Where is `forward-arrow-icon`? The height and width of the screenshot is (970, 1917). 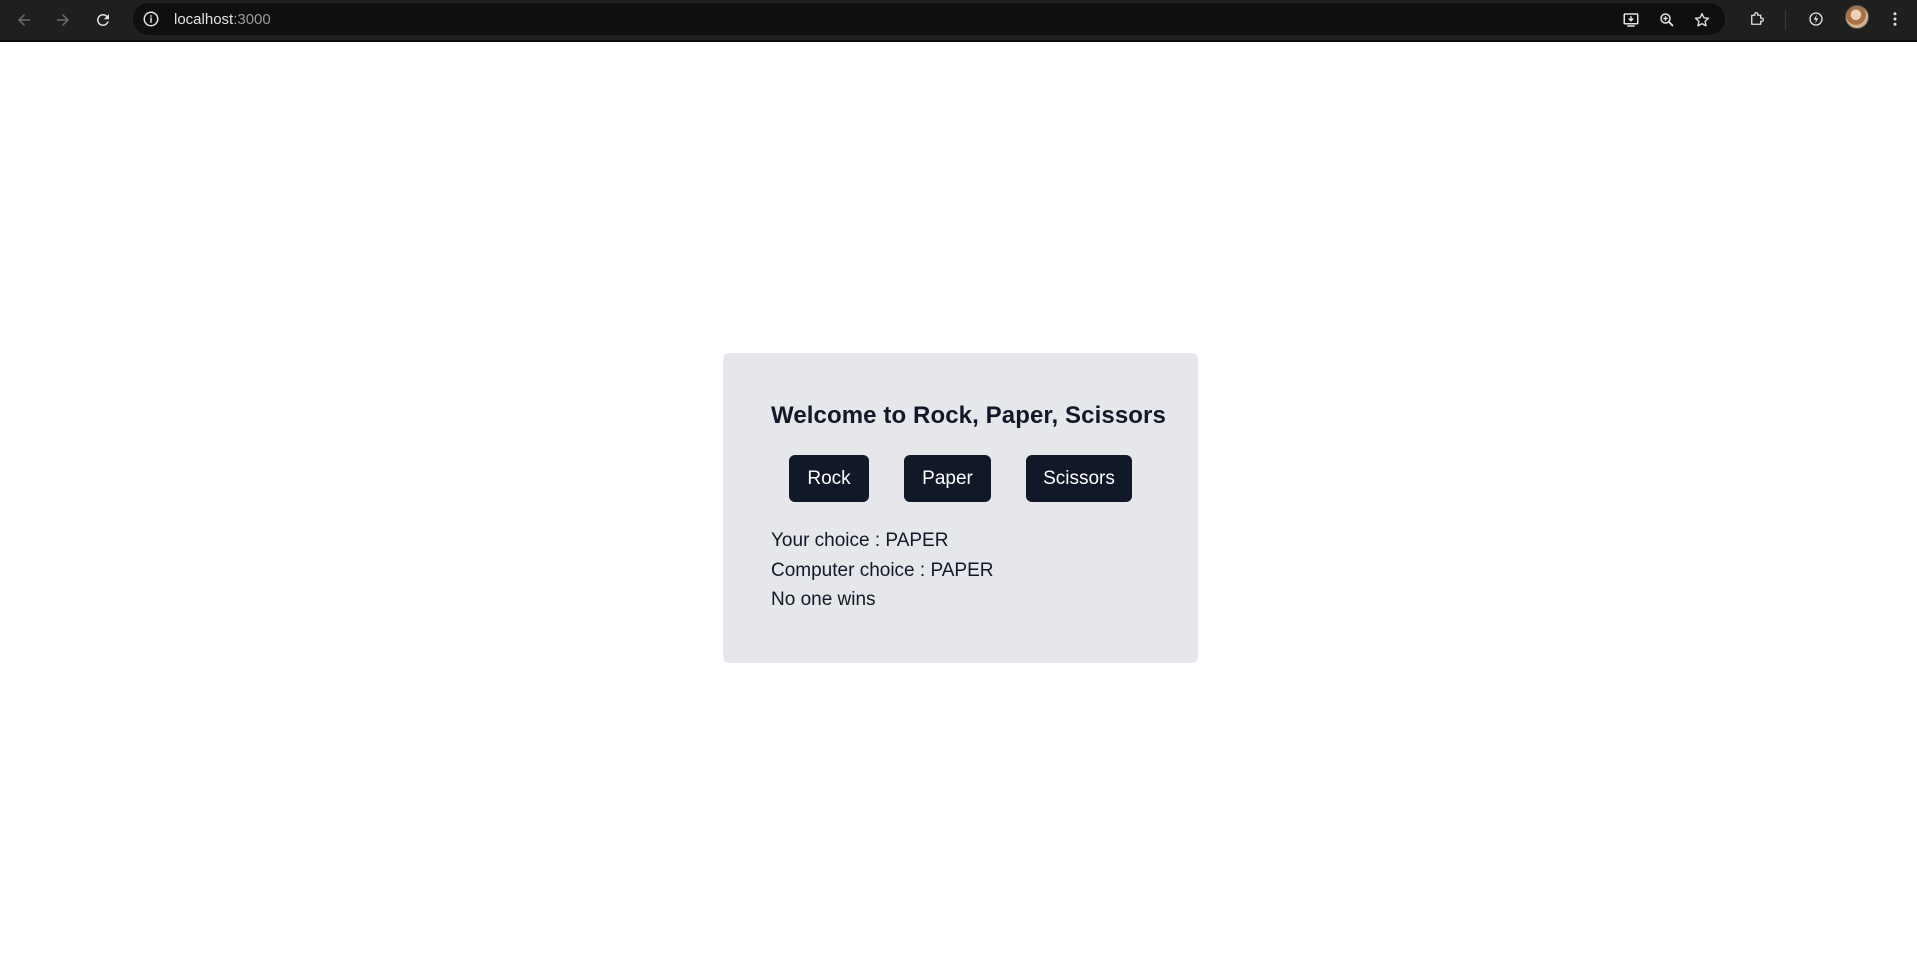 forward-arrow-icon is located at coordinates (63, 20).